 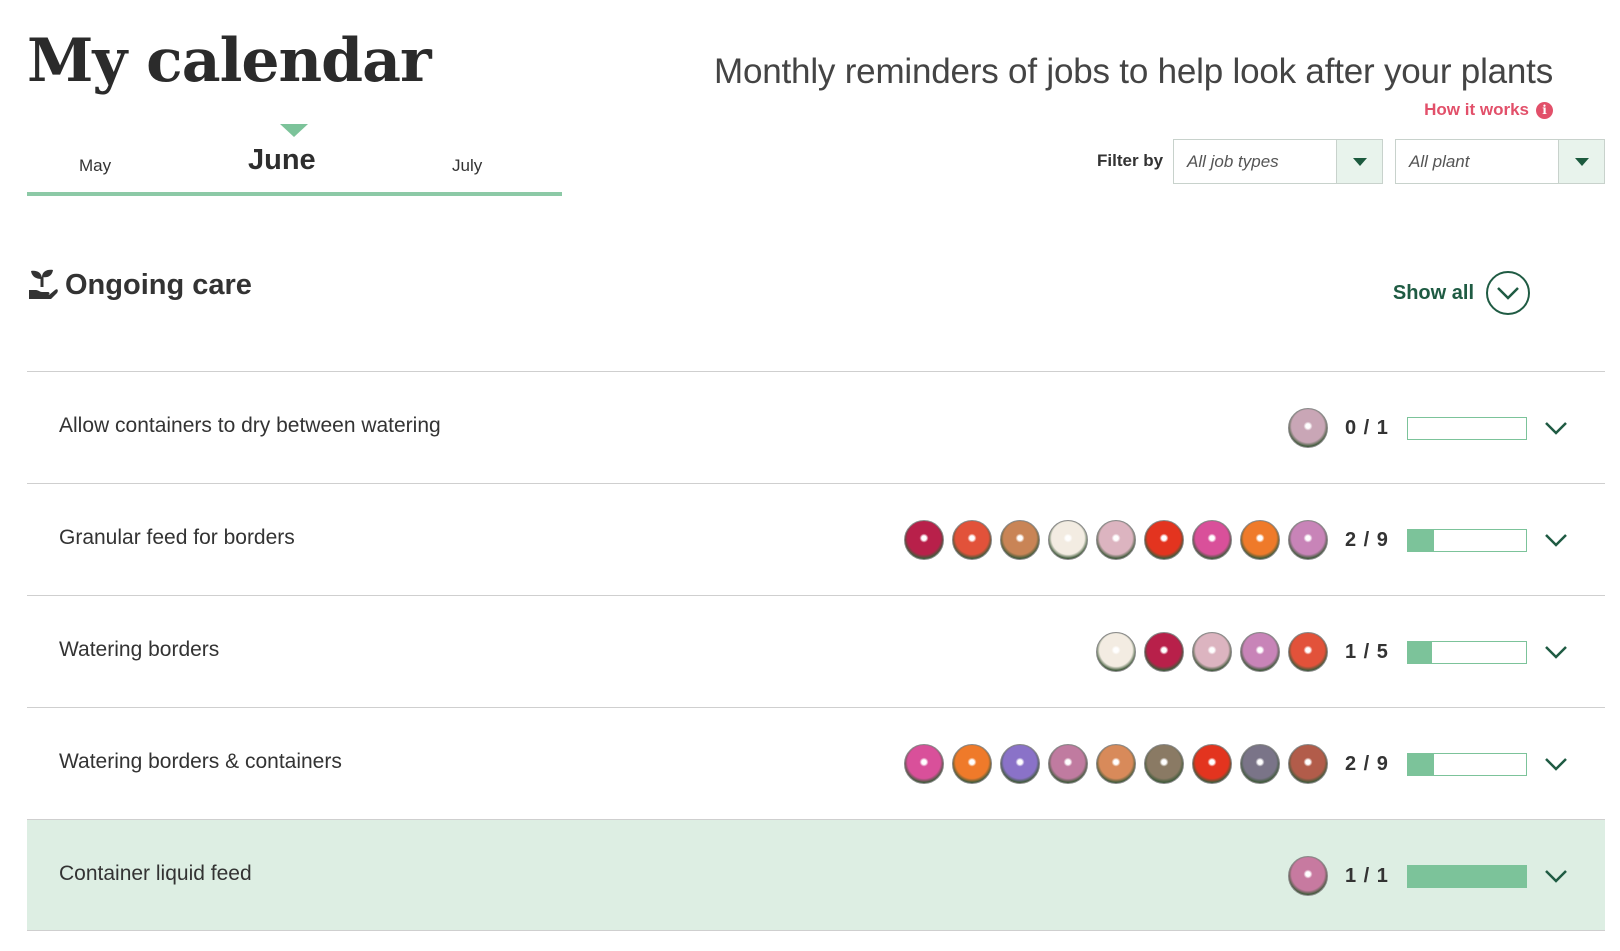 I want to click on job-count: 1 / 5, so click(x=1367, y=651).